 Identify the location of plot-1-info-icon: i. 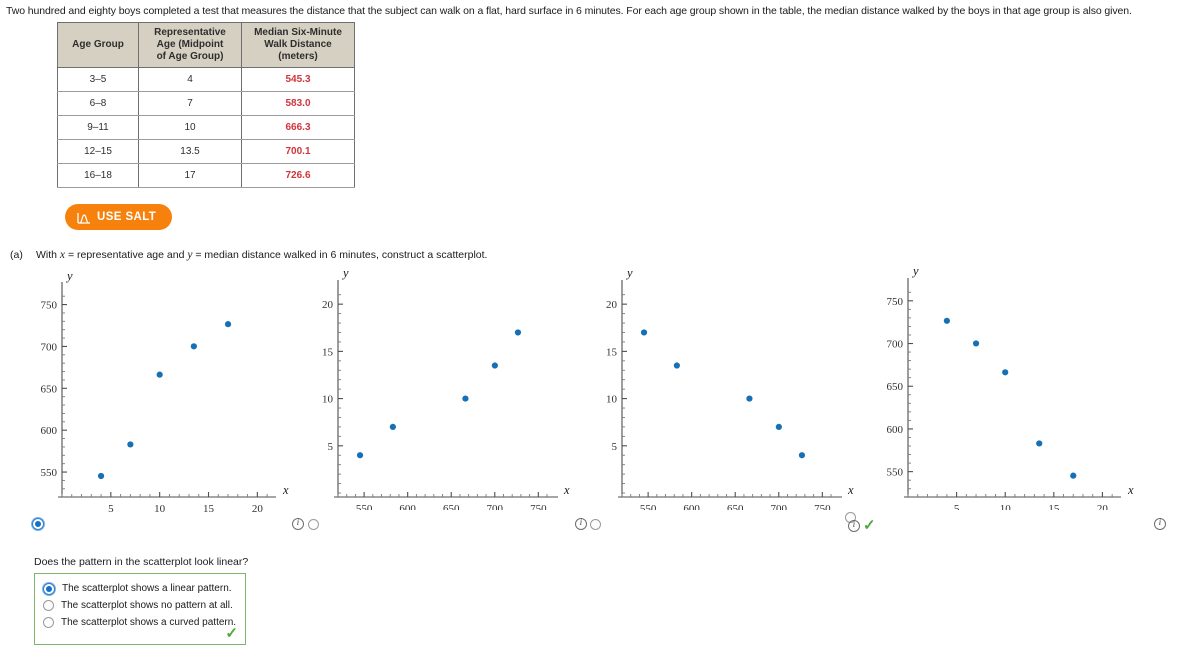
(298, 524).